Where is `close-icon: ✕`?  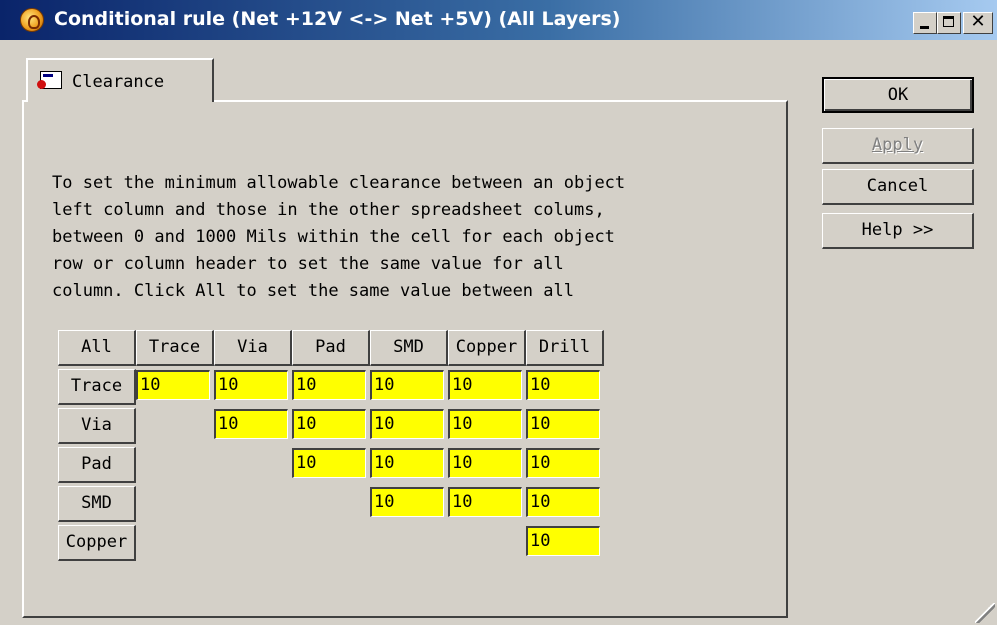 close-icon: ✕ is located at coordinates (978, 21).